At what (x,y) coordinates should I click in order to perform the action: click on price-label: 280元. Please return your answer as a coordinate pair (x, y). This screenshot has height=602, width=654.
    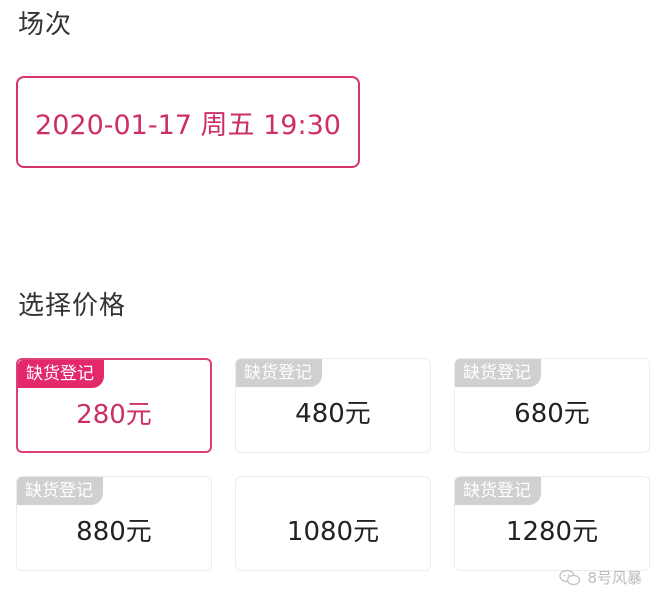
    Looking at the image, I should click on (114, 415).